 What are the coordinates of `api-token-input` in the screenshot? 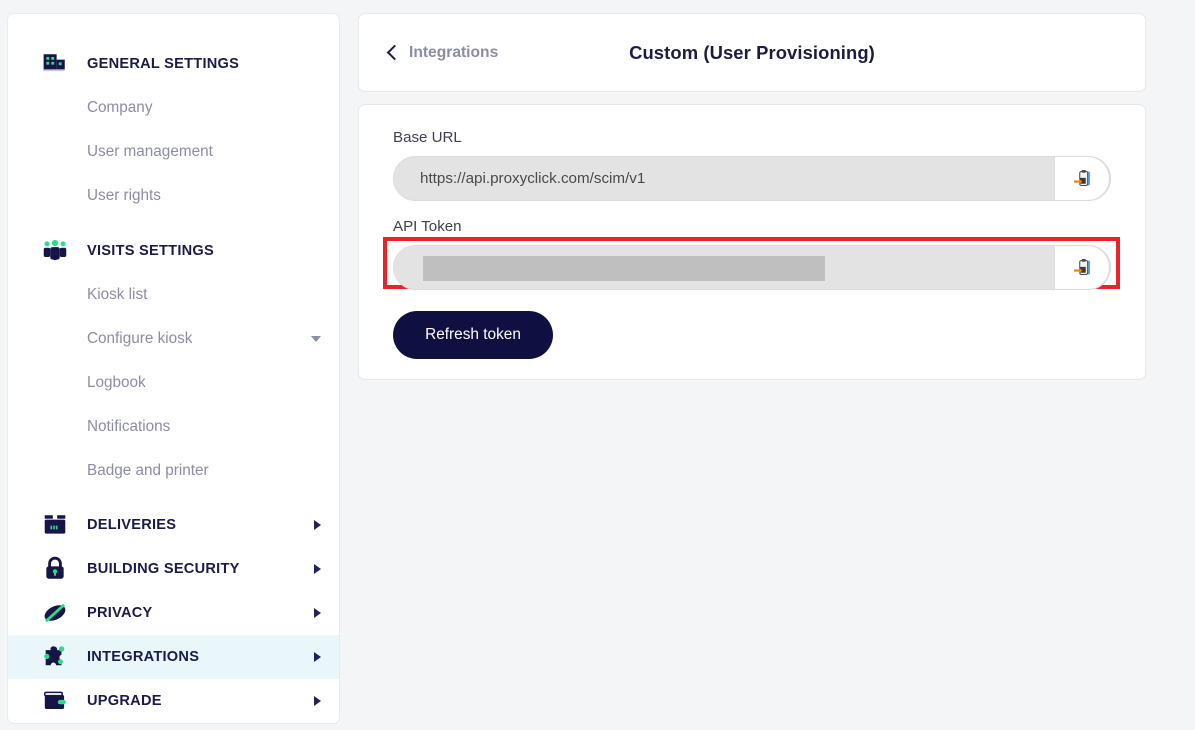 It's located at (752, 267).